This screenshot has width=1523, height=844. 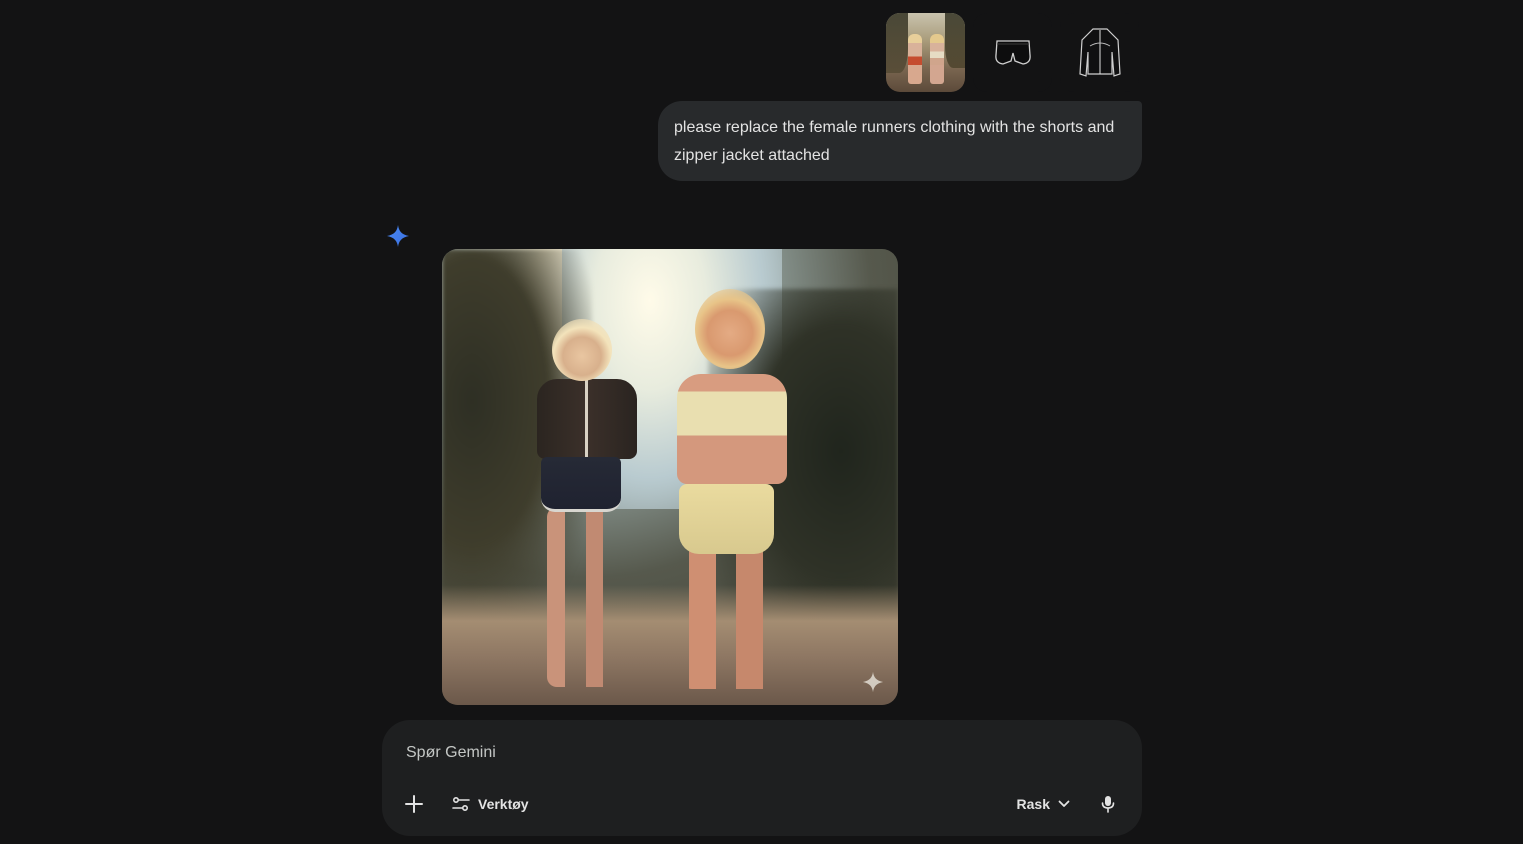 What do you see at coordinates (503, 804) in the screenshot?
I see `tools-label: Verktøy` at bounding box center [503, 804].